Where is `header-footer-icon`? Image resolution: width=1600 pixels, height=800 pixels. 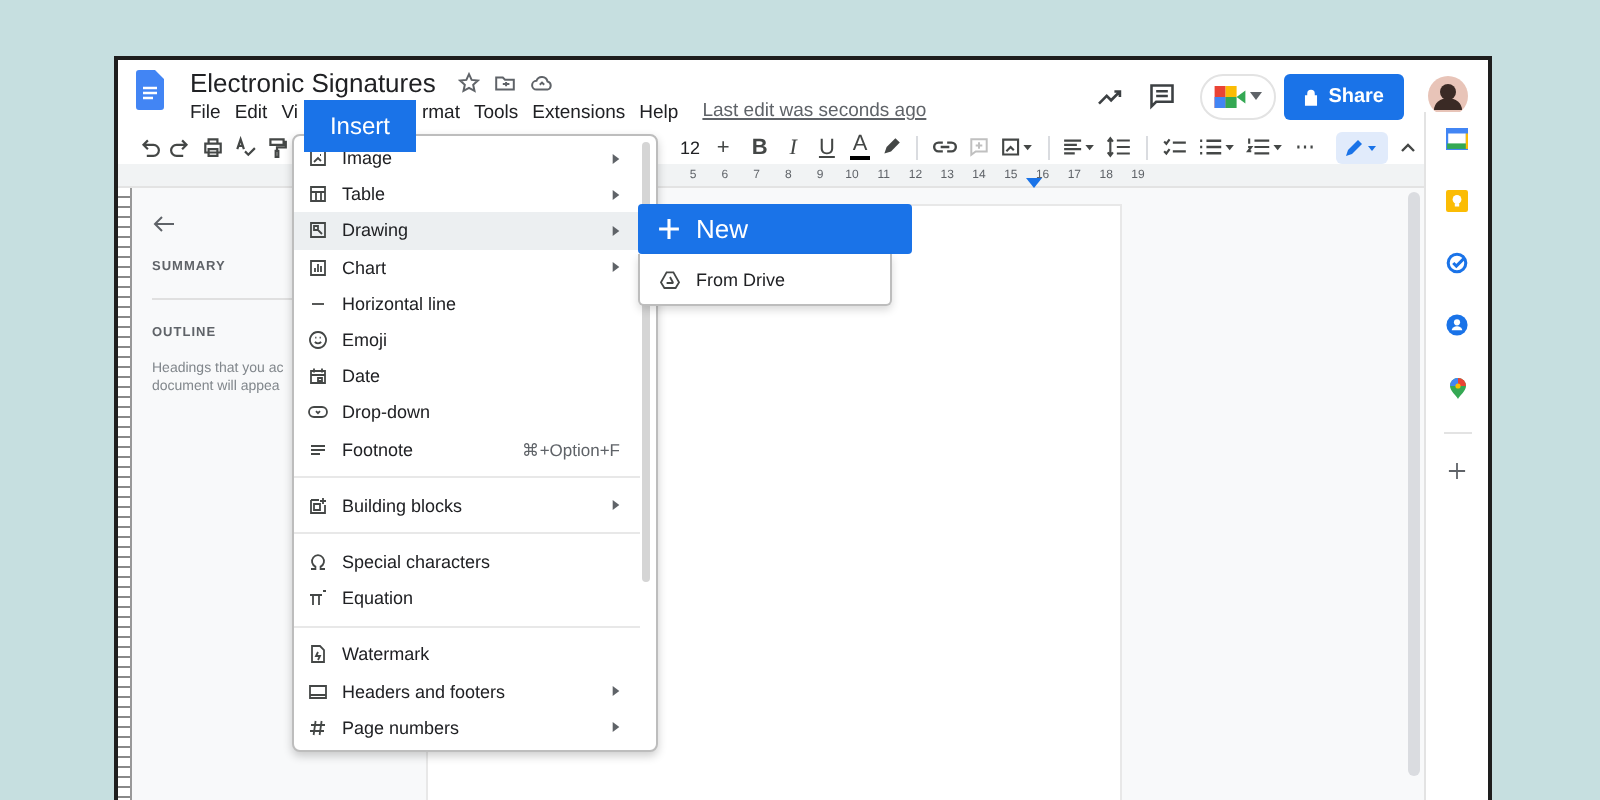 header-footer-icon is located at coordinates (318, 691).